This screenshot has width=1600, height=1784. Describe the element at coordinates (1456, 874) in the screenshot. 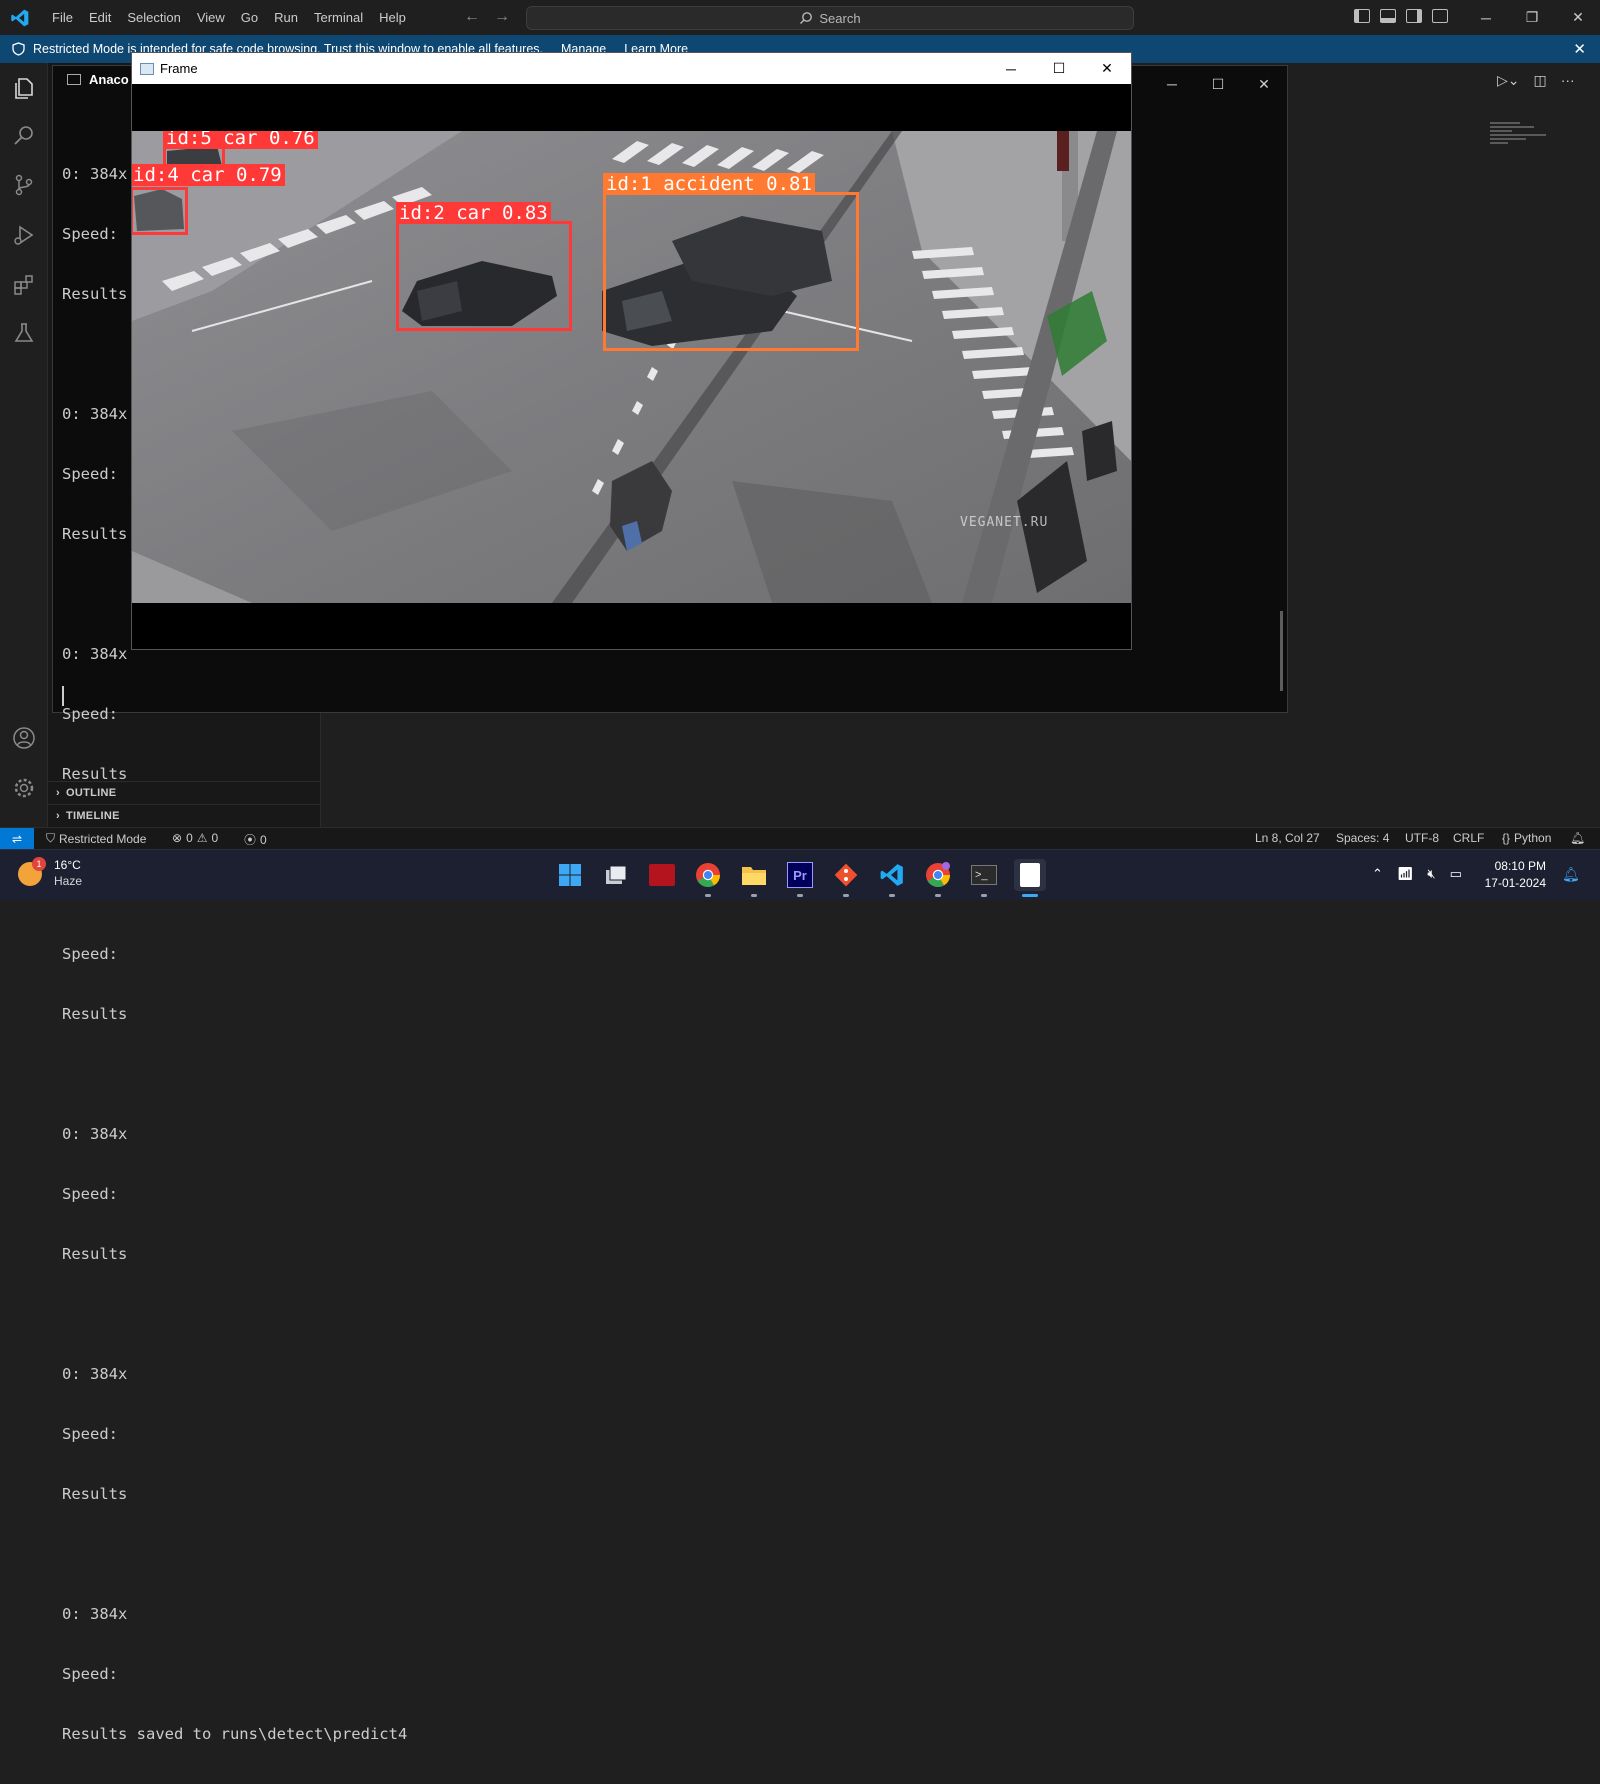

I see `battery-icon: ▭` at that location.